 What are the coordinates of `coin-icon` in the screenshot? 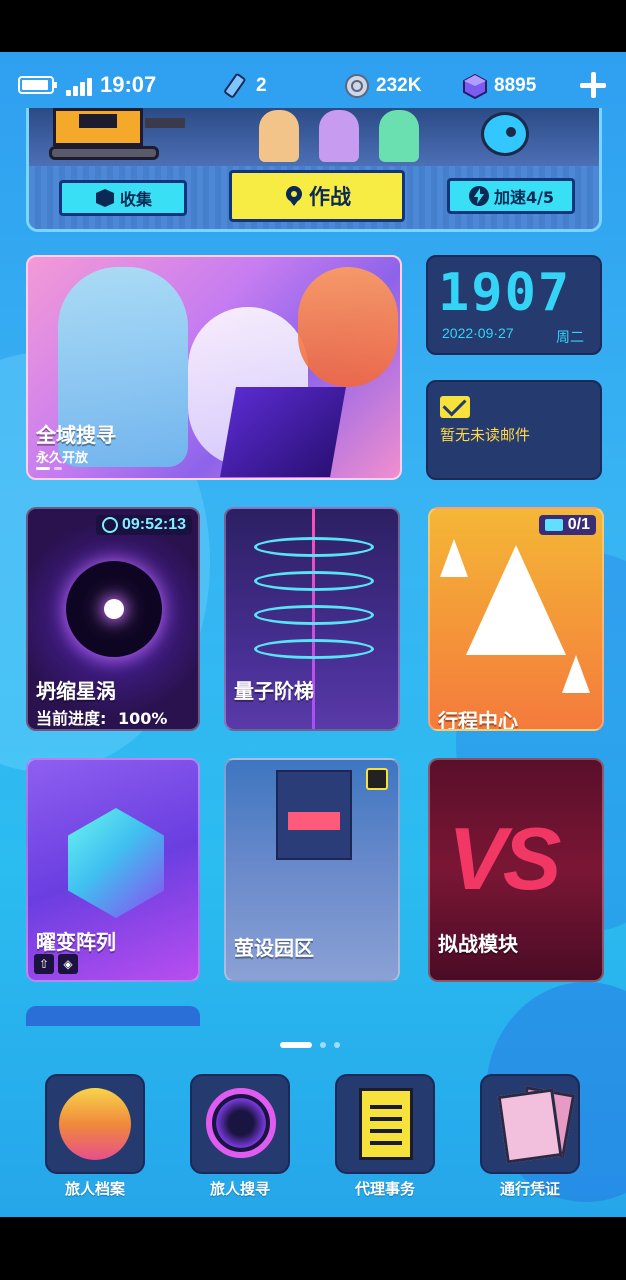 It's located at (357, 86).